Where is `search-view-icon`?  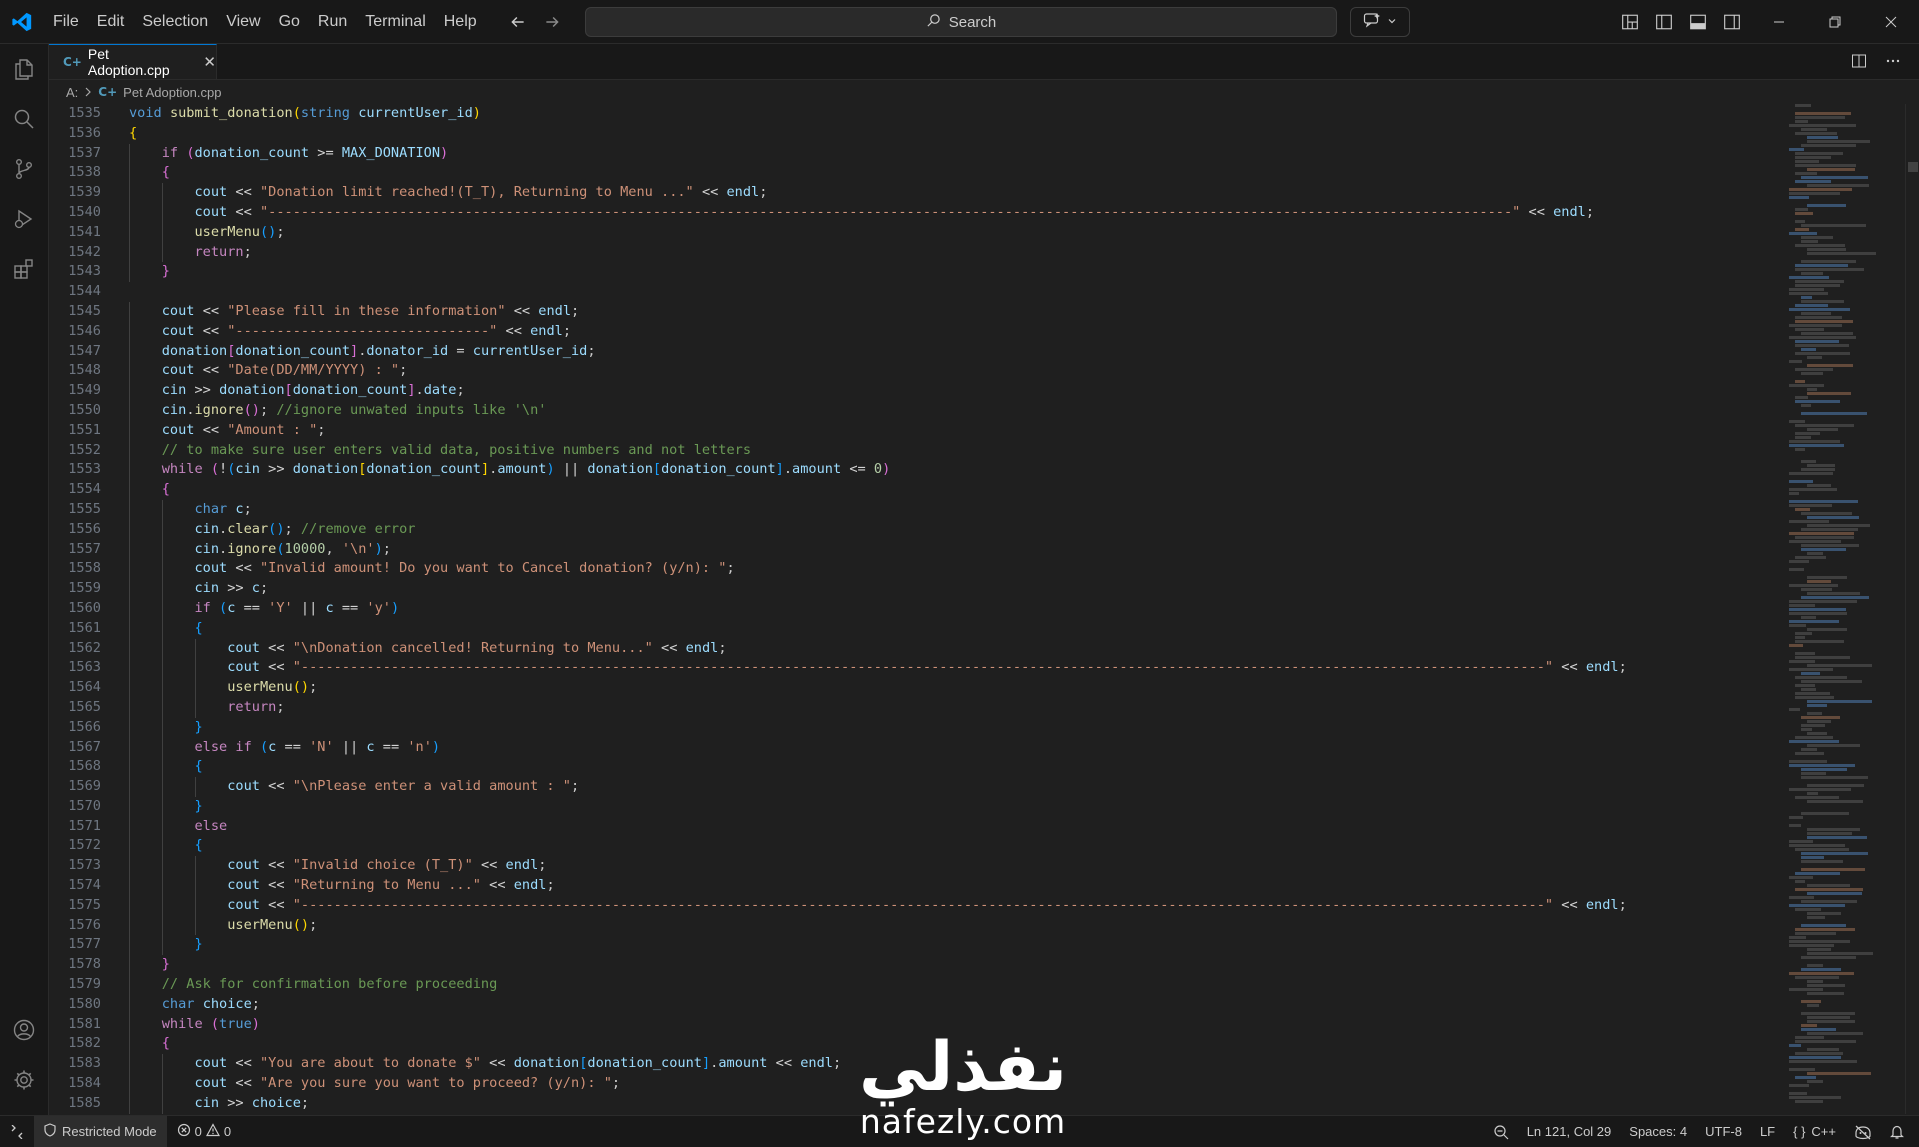 search-view-icon is located at coordinates (24, 119).